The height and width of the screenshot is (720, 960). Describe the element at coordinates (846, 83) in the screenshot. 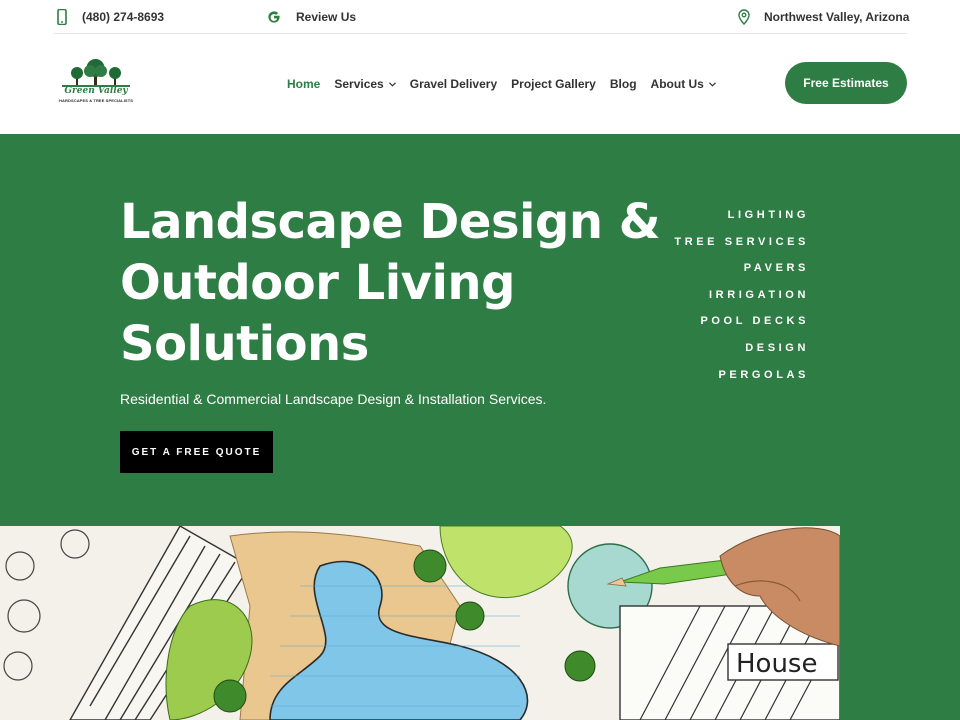

I see `free-estimates-button: Free Estimates` at that location.